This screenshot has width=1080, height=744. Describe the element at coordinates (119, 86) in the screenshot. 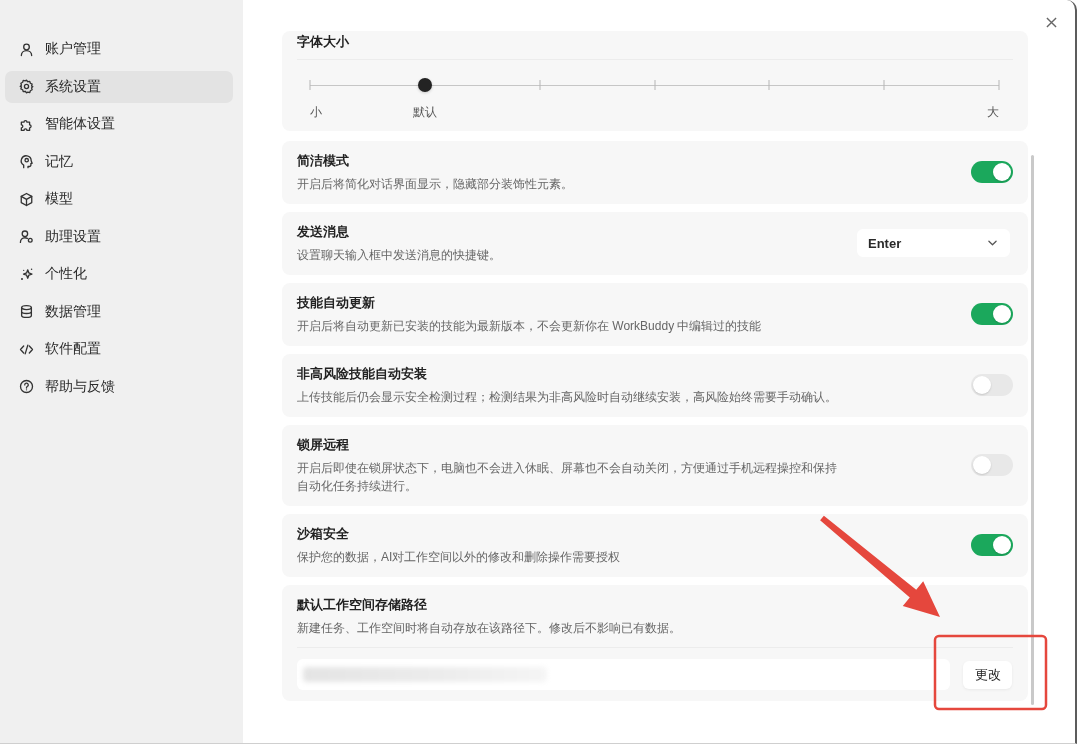

I see `sidebar-item: 系统设置` at that location.